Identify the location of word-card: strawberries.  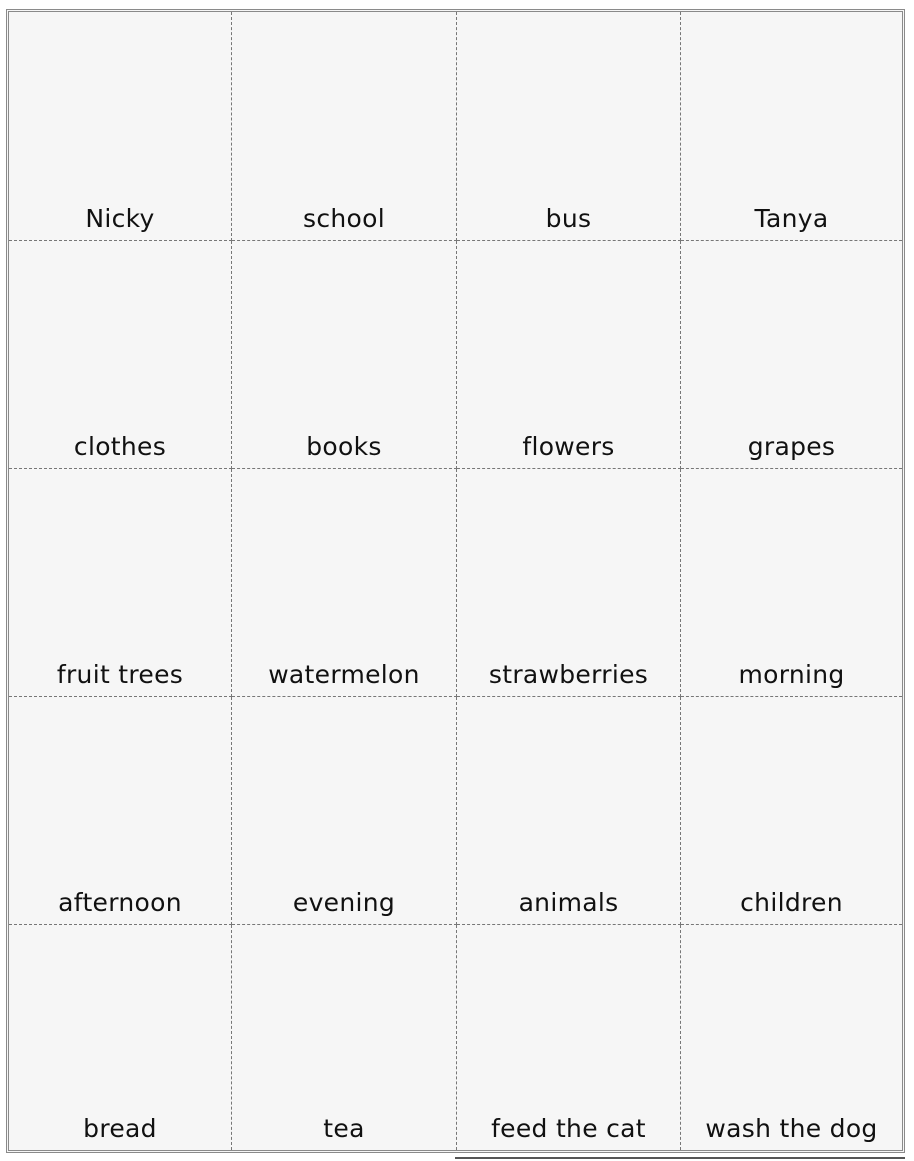
(569, 583).